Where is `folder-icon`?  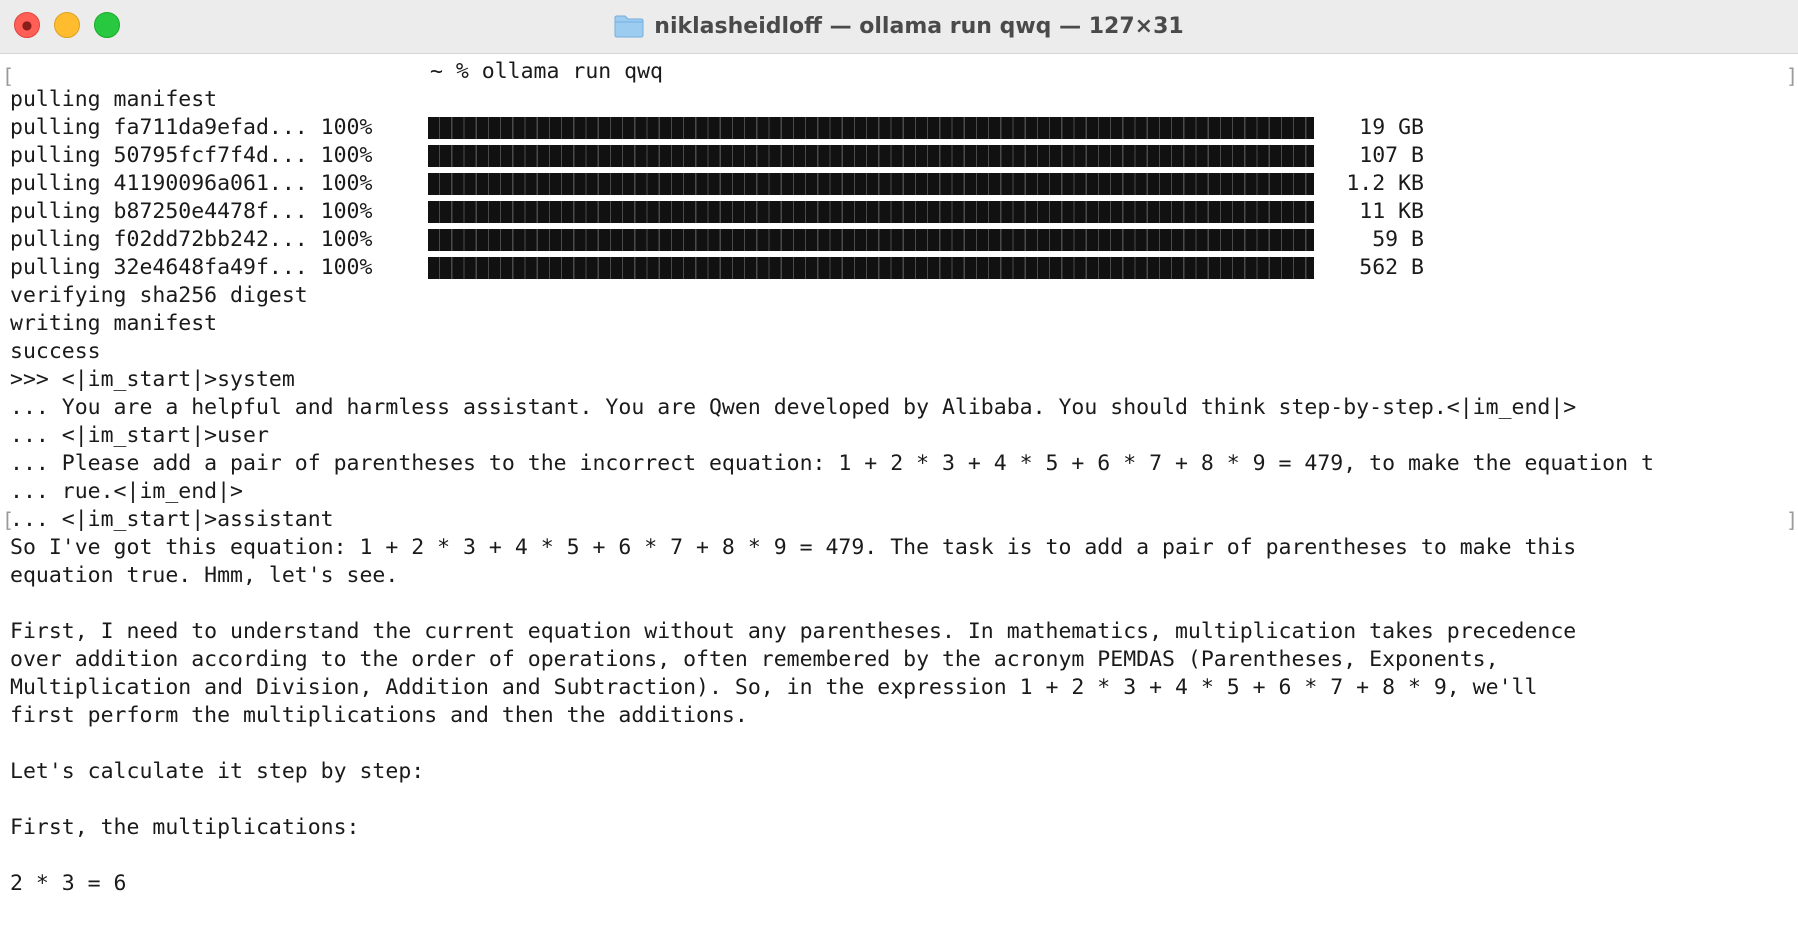 folder-icon is located at coordinates (629, 26).